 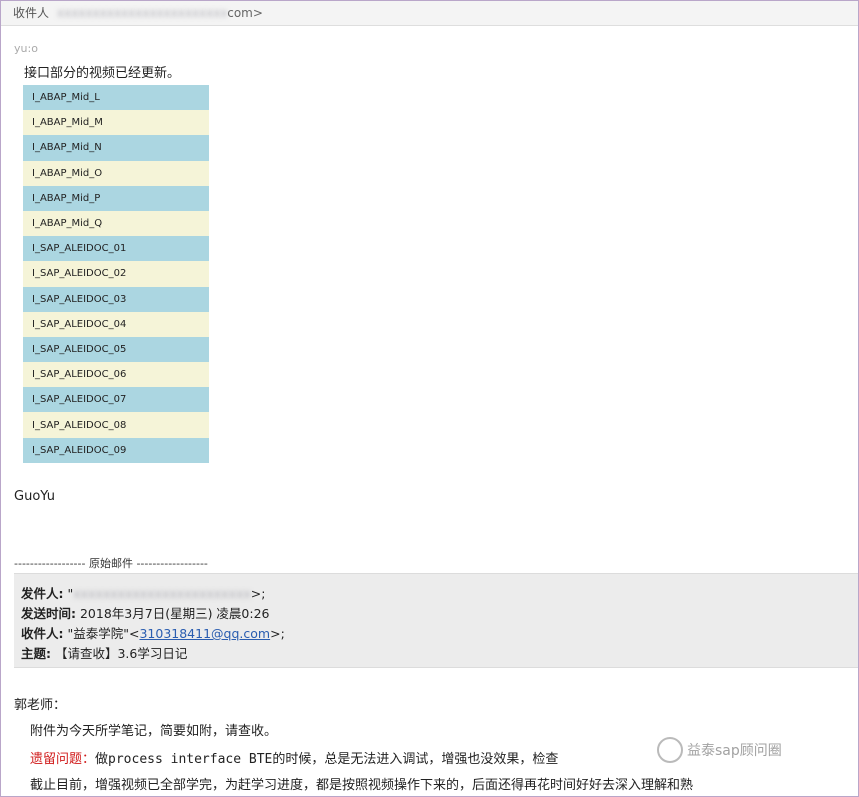 I want to click on table-row: I_ABAP_Mid_N, so click(x=116, y=148).